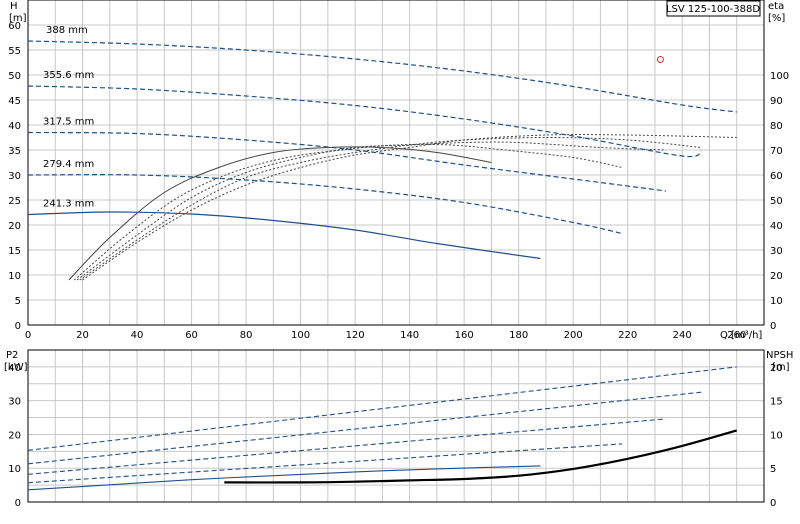 The width and height of the screenshot is (800, 524). What do you see at coordinates (776, 201) in the screenshot?
I see `top-y2-tick-label: 50` at bounding box center [776, 201].